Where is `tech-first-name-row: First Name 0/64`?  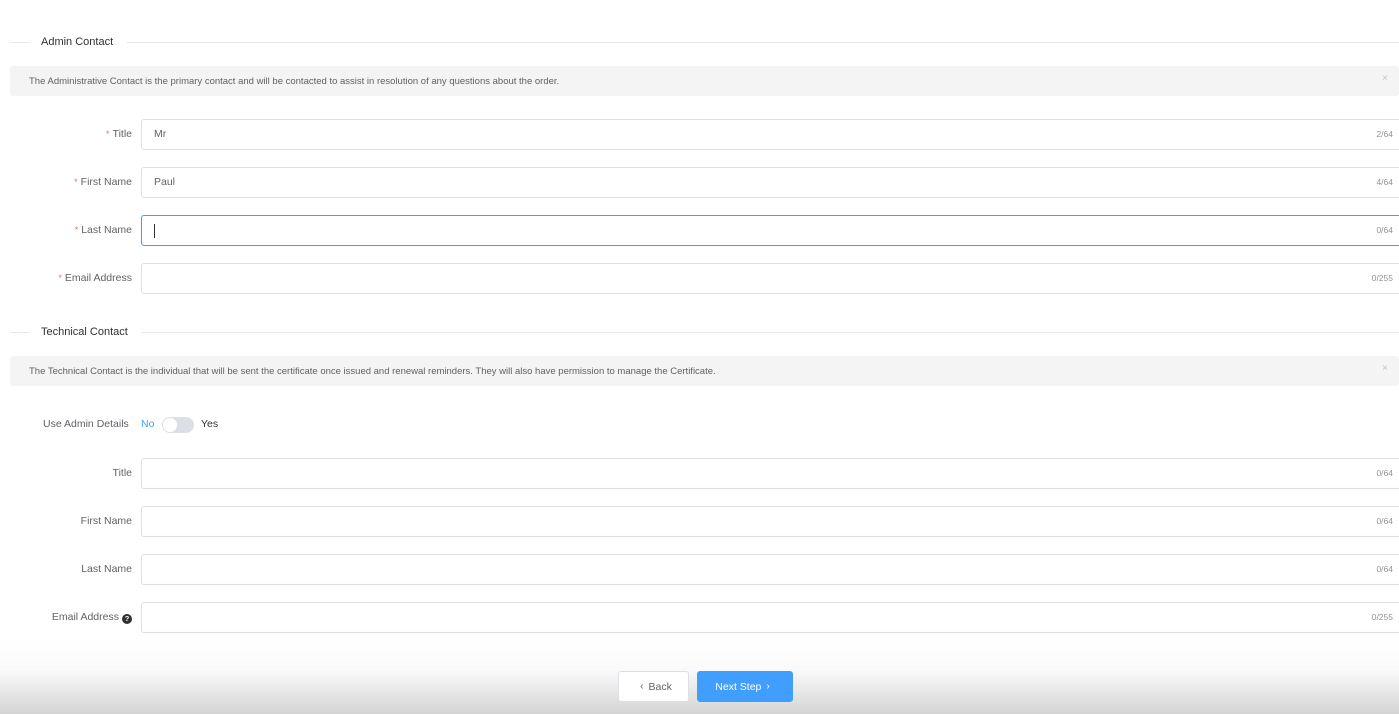
tech-first-name-row: First Name 0/64 is located at coordinates (699, 521).